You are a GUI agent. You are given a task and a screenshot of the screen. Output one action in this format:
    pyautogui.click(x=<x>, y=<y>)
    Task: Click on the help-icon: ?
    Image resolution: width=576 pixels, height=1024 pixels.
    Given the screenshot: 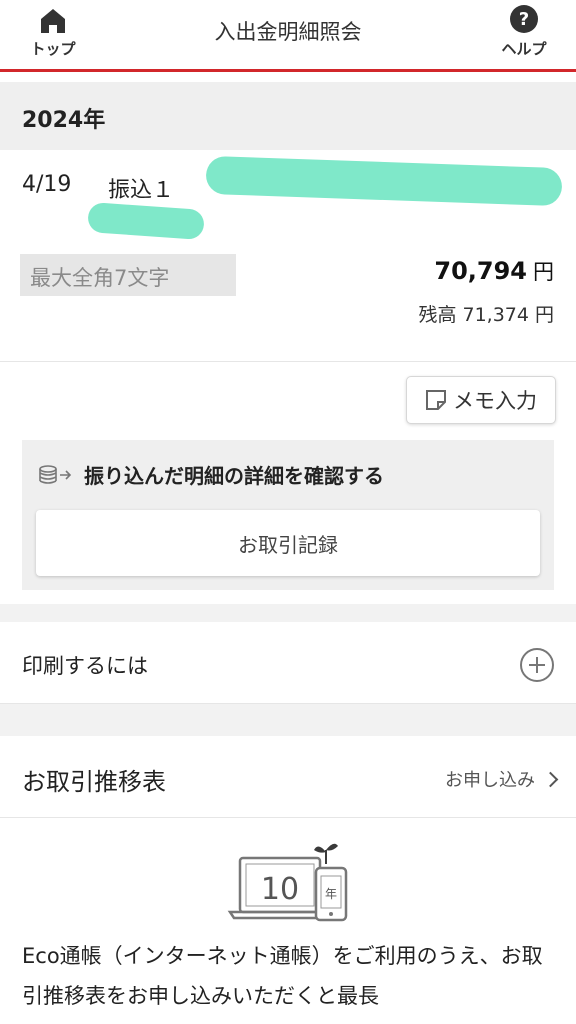 What is the action you would take?
    pyautogui.click(x=524, y=19)
    